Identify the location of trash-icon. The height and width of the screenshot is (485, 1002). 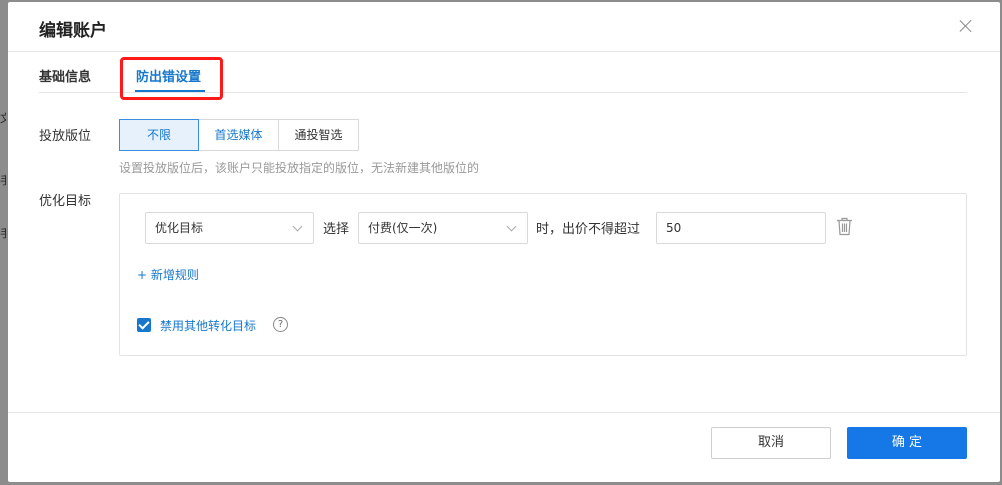
(844, 226).